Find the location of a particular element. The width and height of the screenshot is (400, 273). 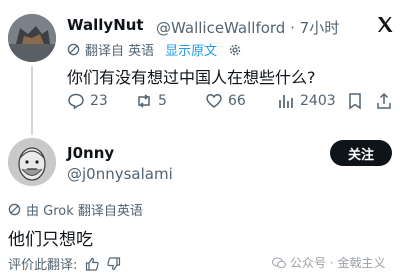

views-icon is located at coordinates (286, 101).